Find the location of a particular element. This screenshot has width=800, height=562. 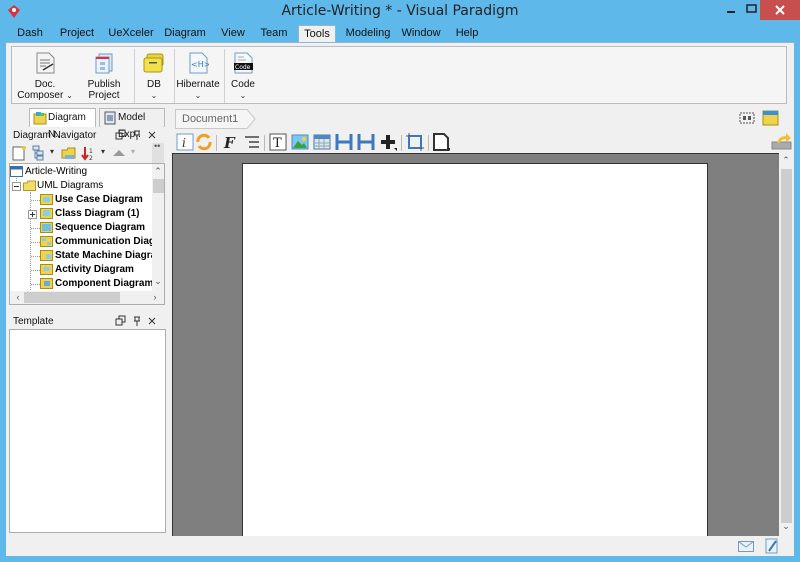

tree-horizontal-scrollbar: ‹ › is located at coordinates (87, 297).